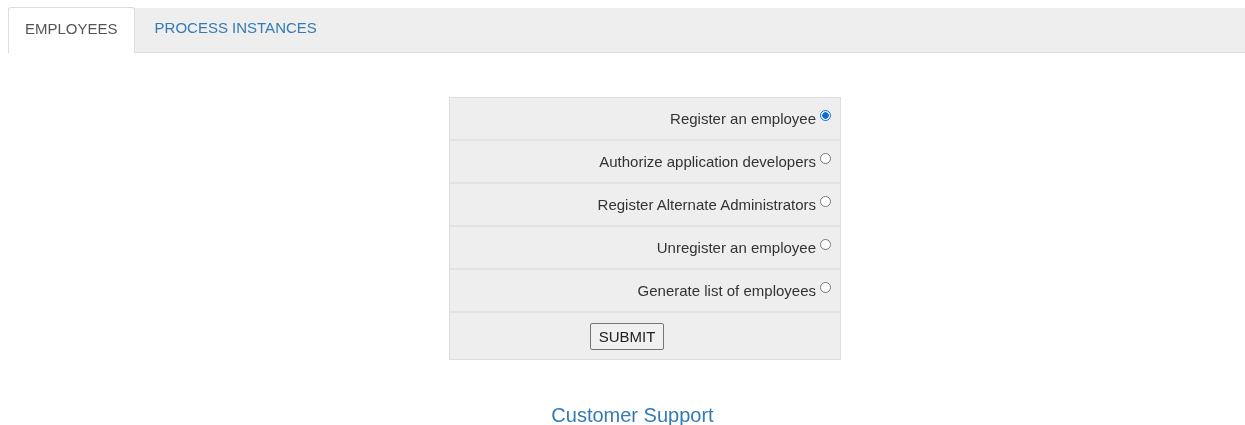 This screenshot has height=425, width=1245. I want to click on option-label: Register Alternate Administrators, so click(706, 204).